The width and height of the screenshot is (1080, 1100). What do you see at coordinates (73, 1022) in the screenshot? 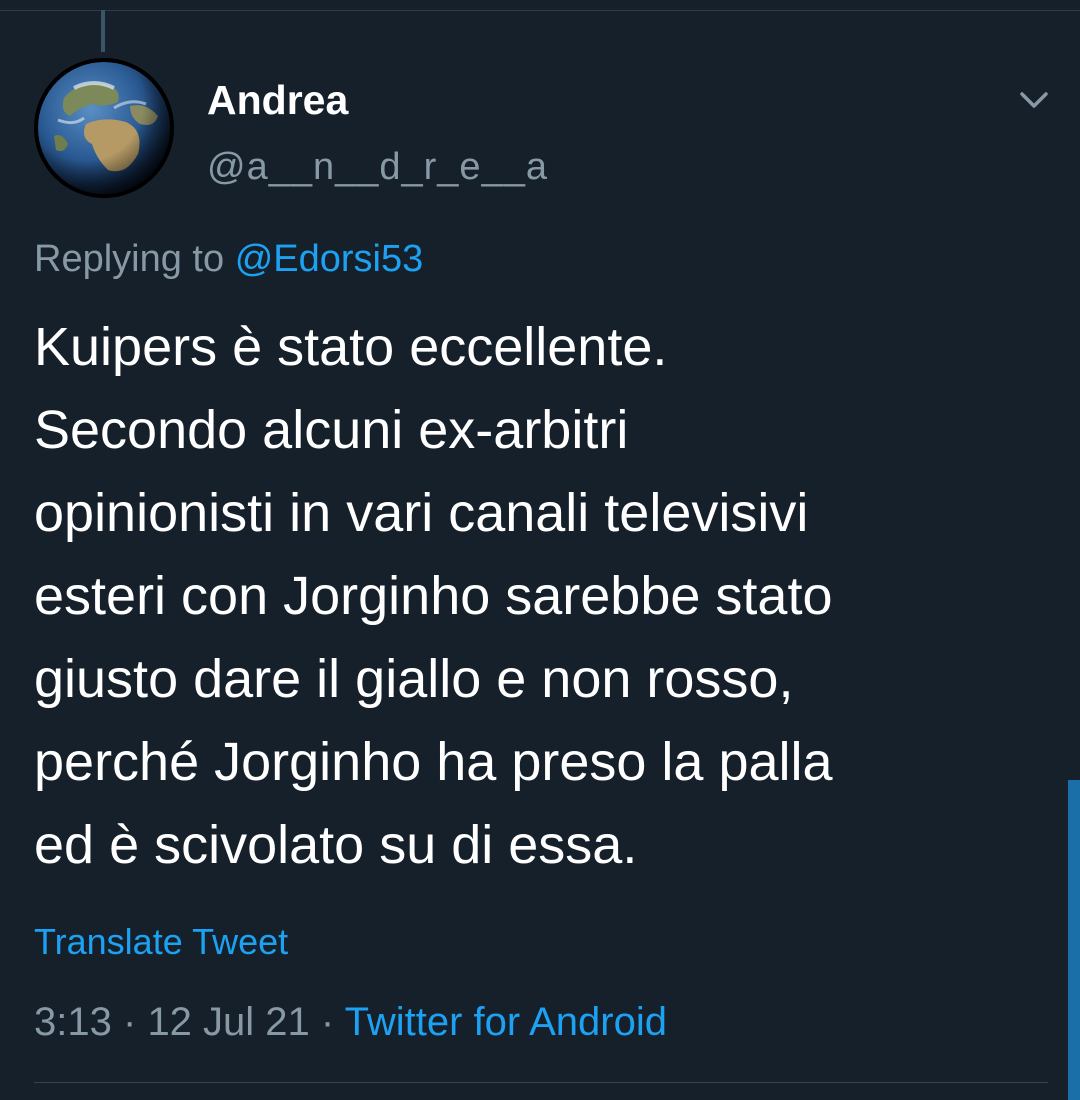
I see `tweet-time: 3:13` at bounding box center [73, 1022].